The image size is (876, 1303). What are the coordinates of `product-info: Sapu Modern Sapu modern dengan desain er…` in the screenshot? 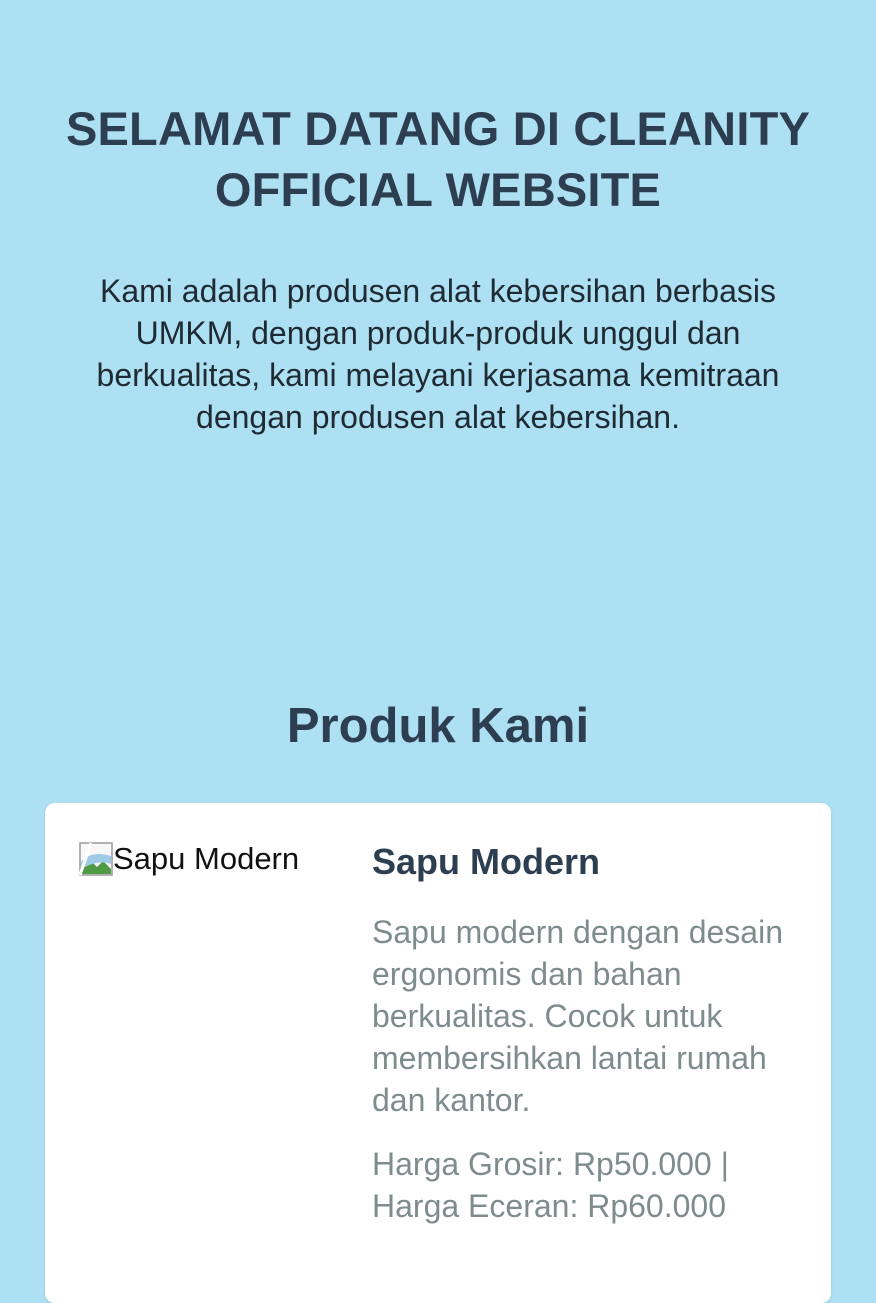 It's located at (582, 1032).